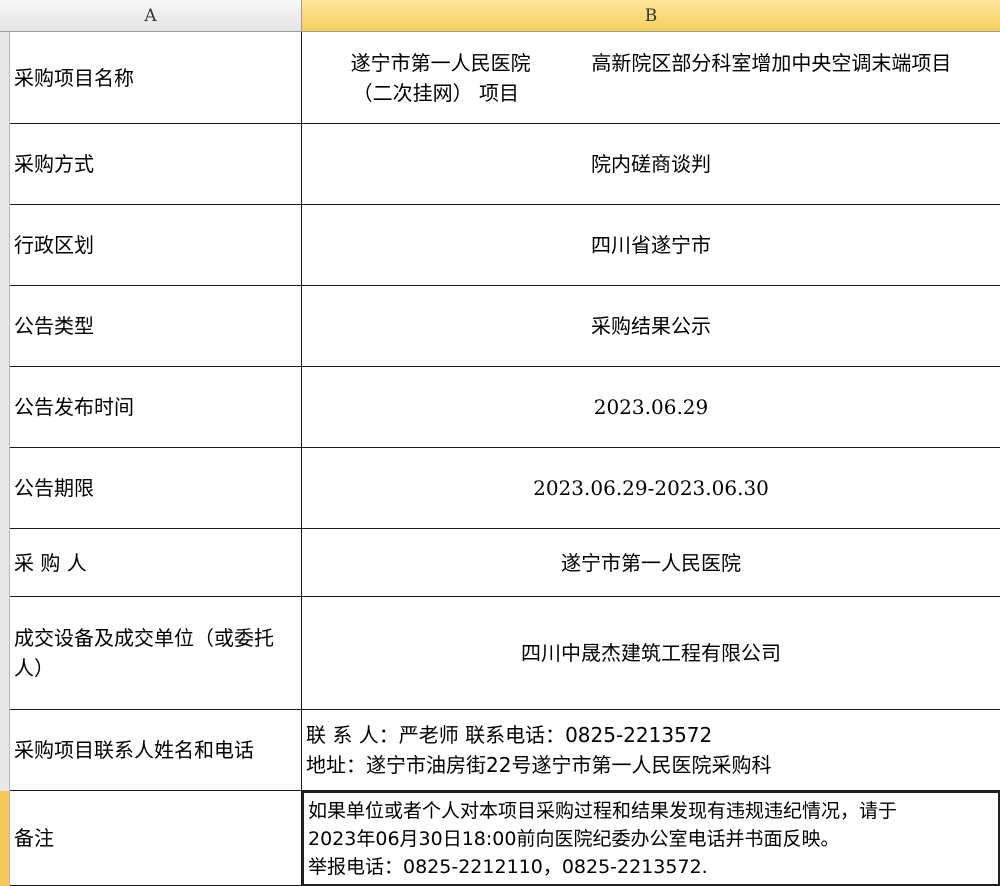 The width and height of the screenshot is (1000, 886). Describe the element at coordinates (156, 750) in the screenshot. I see `cell-label-contact: 采购项目联系人姓名和电话` at that location.